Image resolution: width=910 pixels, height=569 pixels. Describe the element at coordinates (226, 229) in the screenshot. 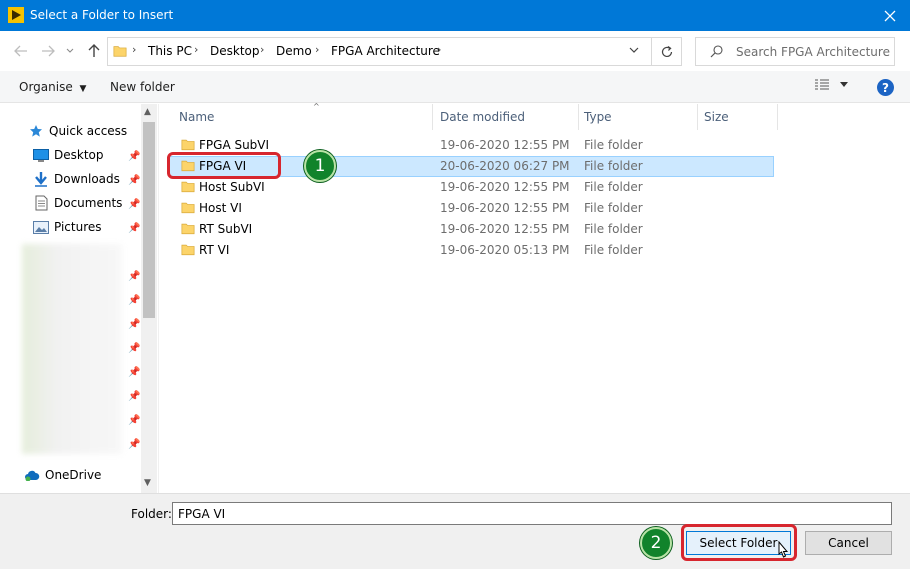

I see `file-name: RT SubVI` at that location.